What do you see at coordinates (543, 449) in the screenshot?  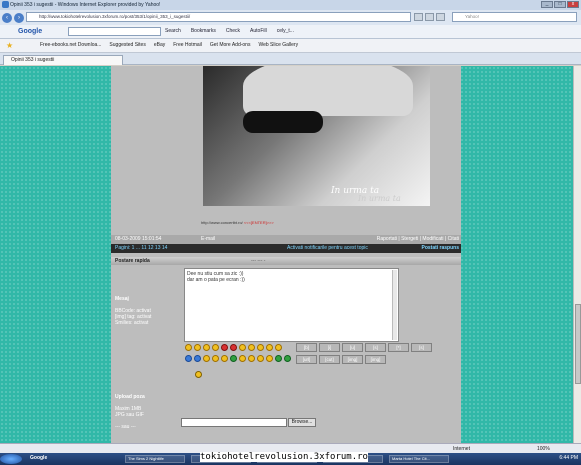 I see `zoom-level: 100%` at bounding box center [543, 449].